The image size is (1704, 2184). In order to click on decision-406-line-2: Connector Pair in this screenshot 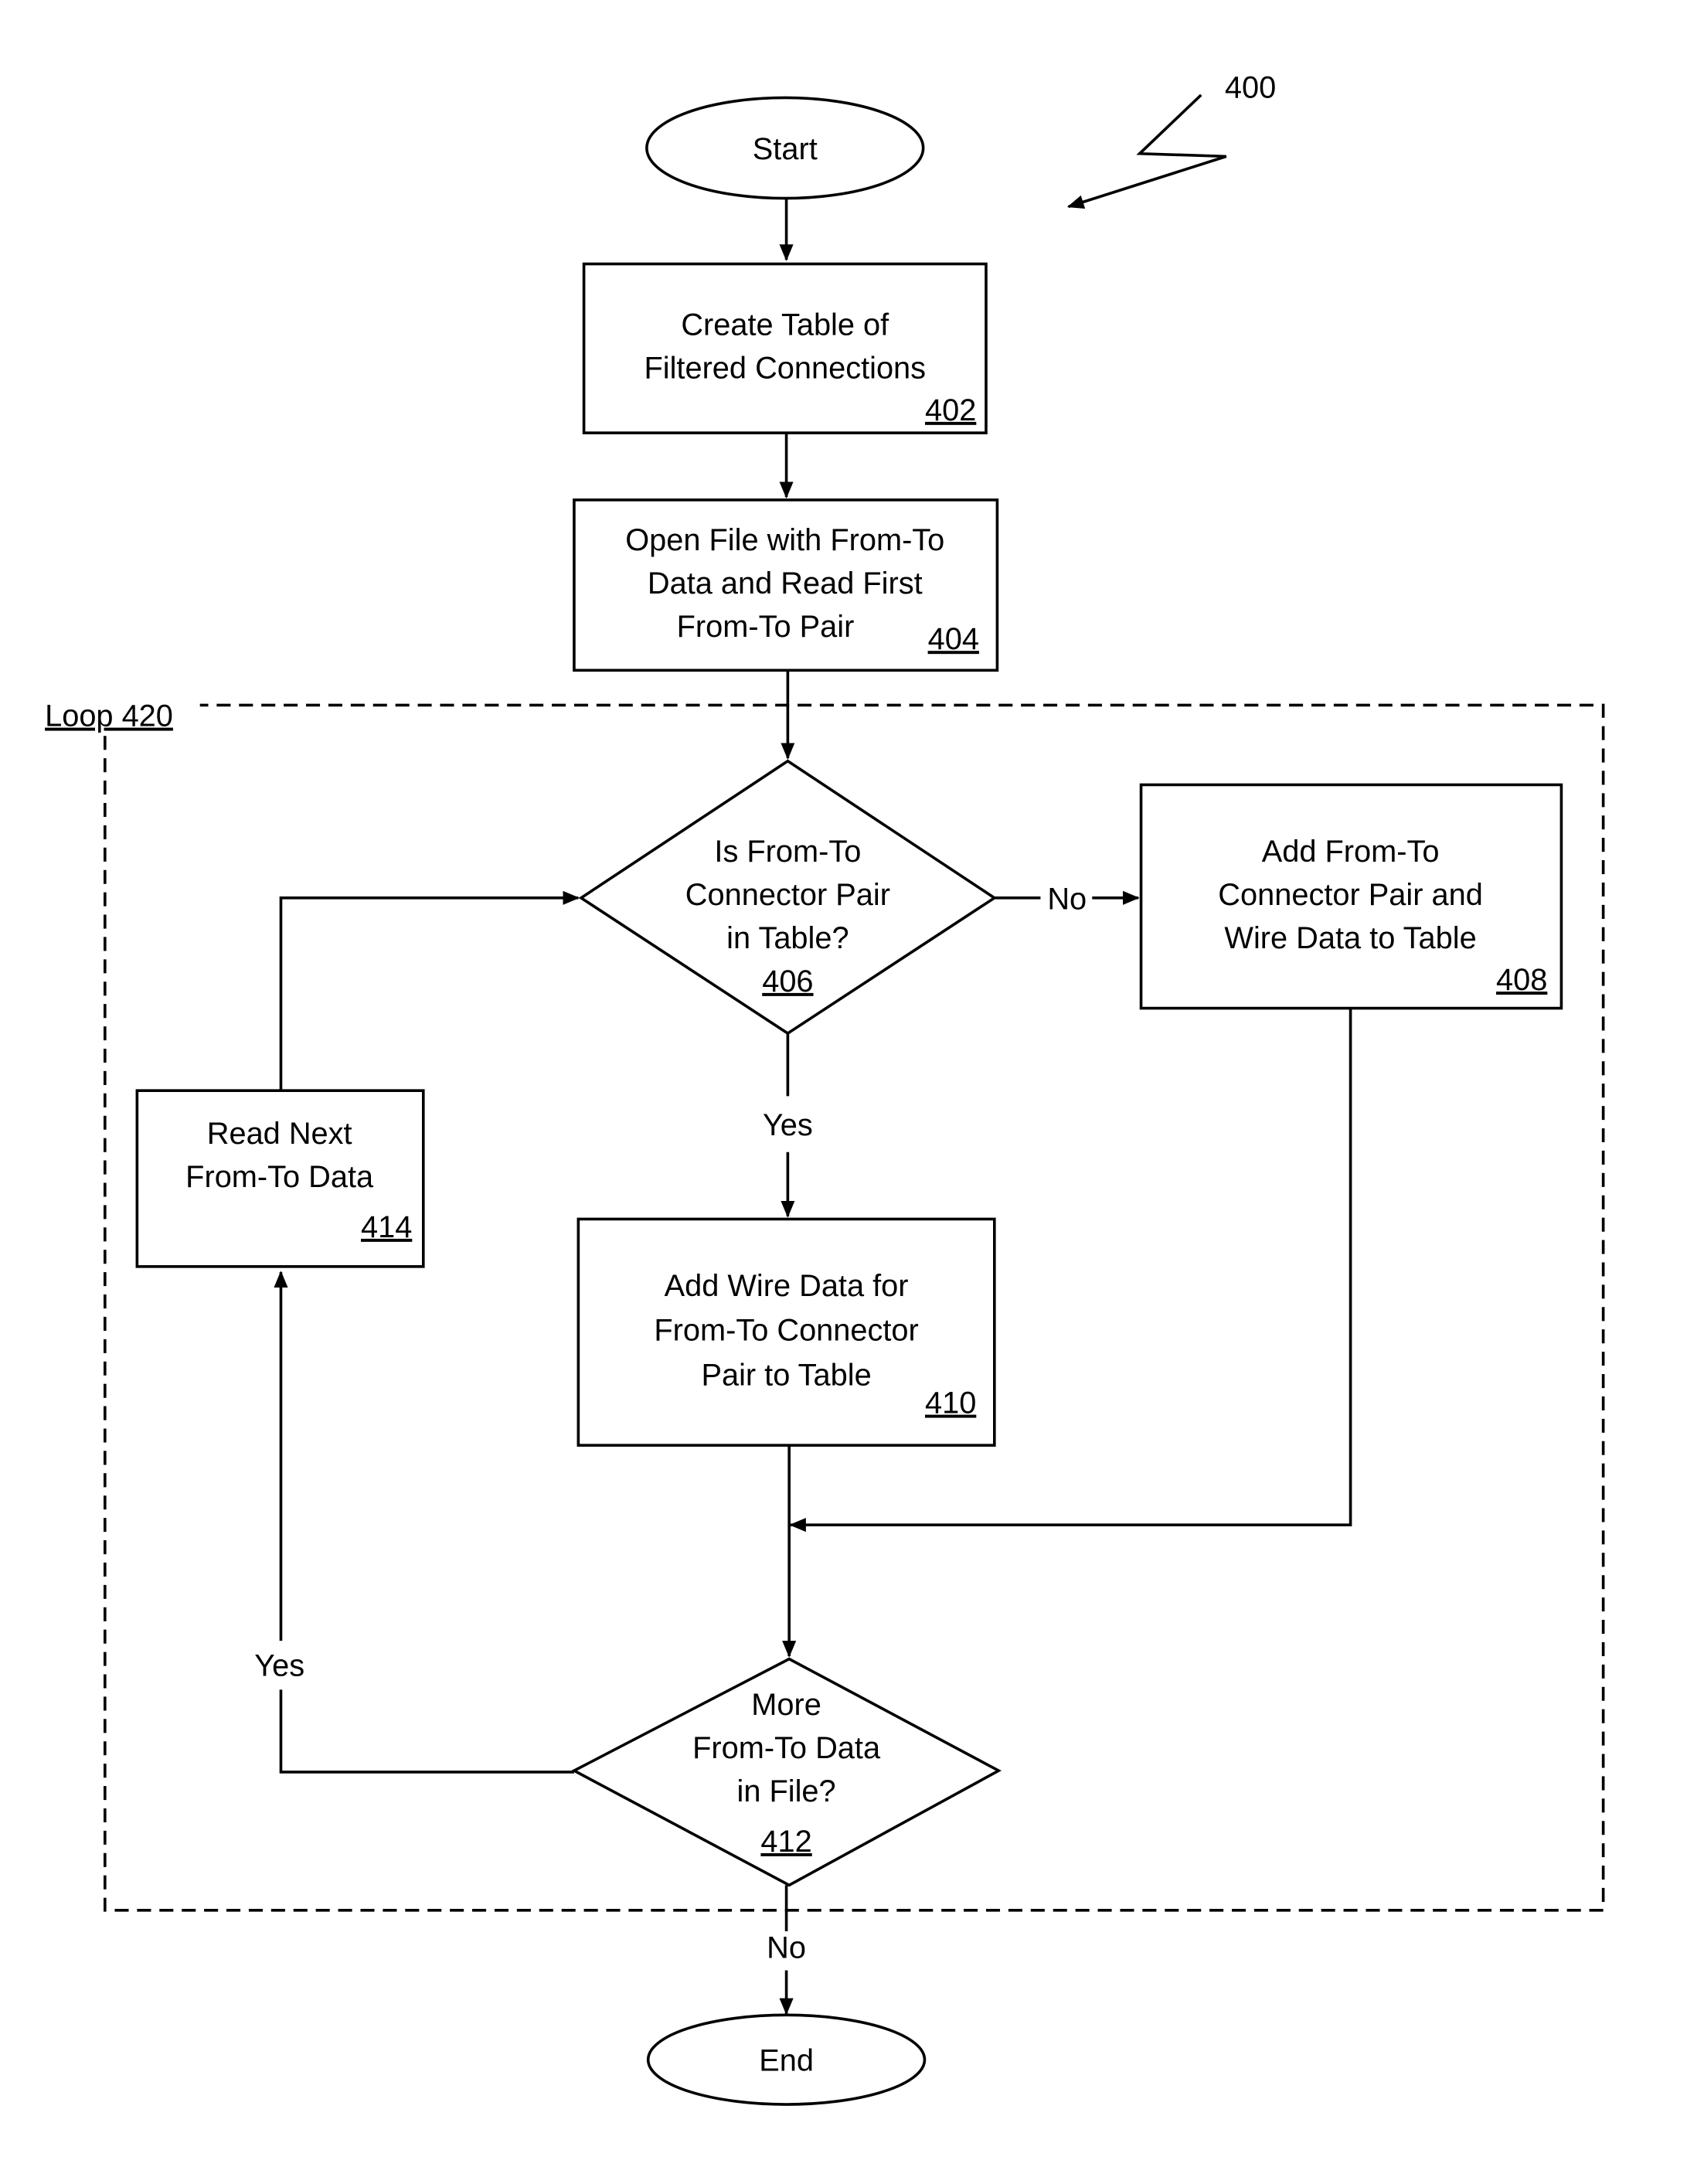, I will do `click(787, 895)`.